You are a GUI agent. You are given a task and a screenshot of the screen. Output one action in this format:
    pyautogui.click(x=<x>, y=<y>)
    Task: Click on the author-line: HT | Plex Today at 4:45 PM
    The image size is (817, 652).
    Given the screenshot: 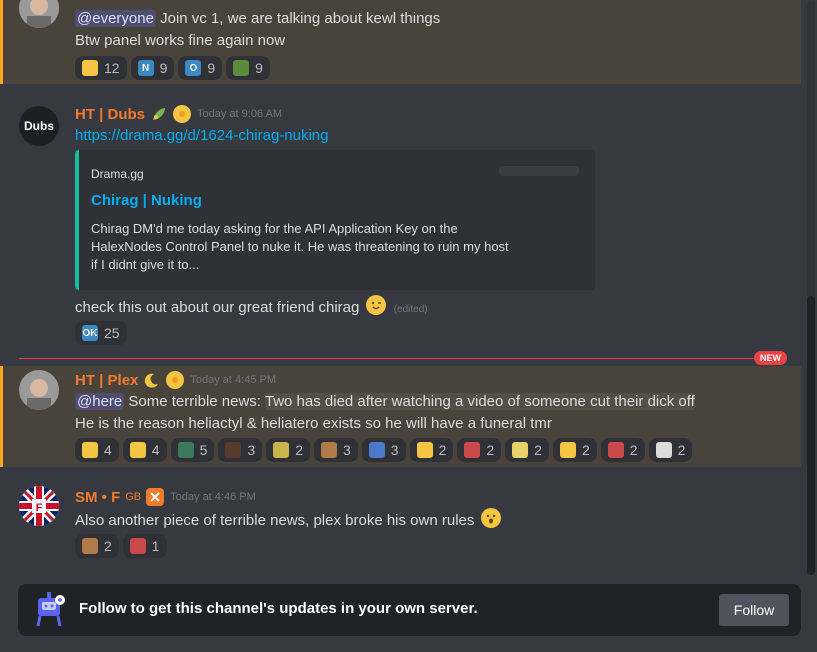 What is the action you would take?
    pyautogui.click(x=175, y=380)
    